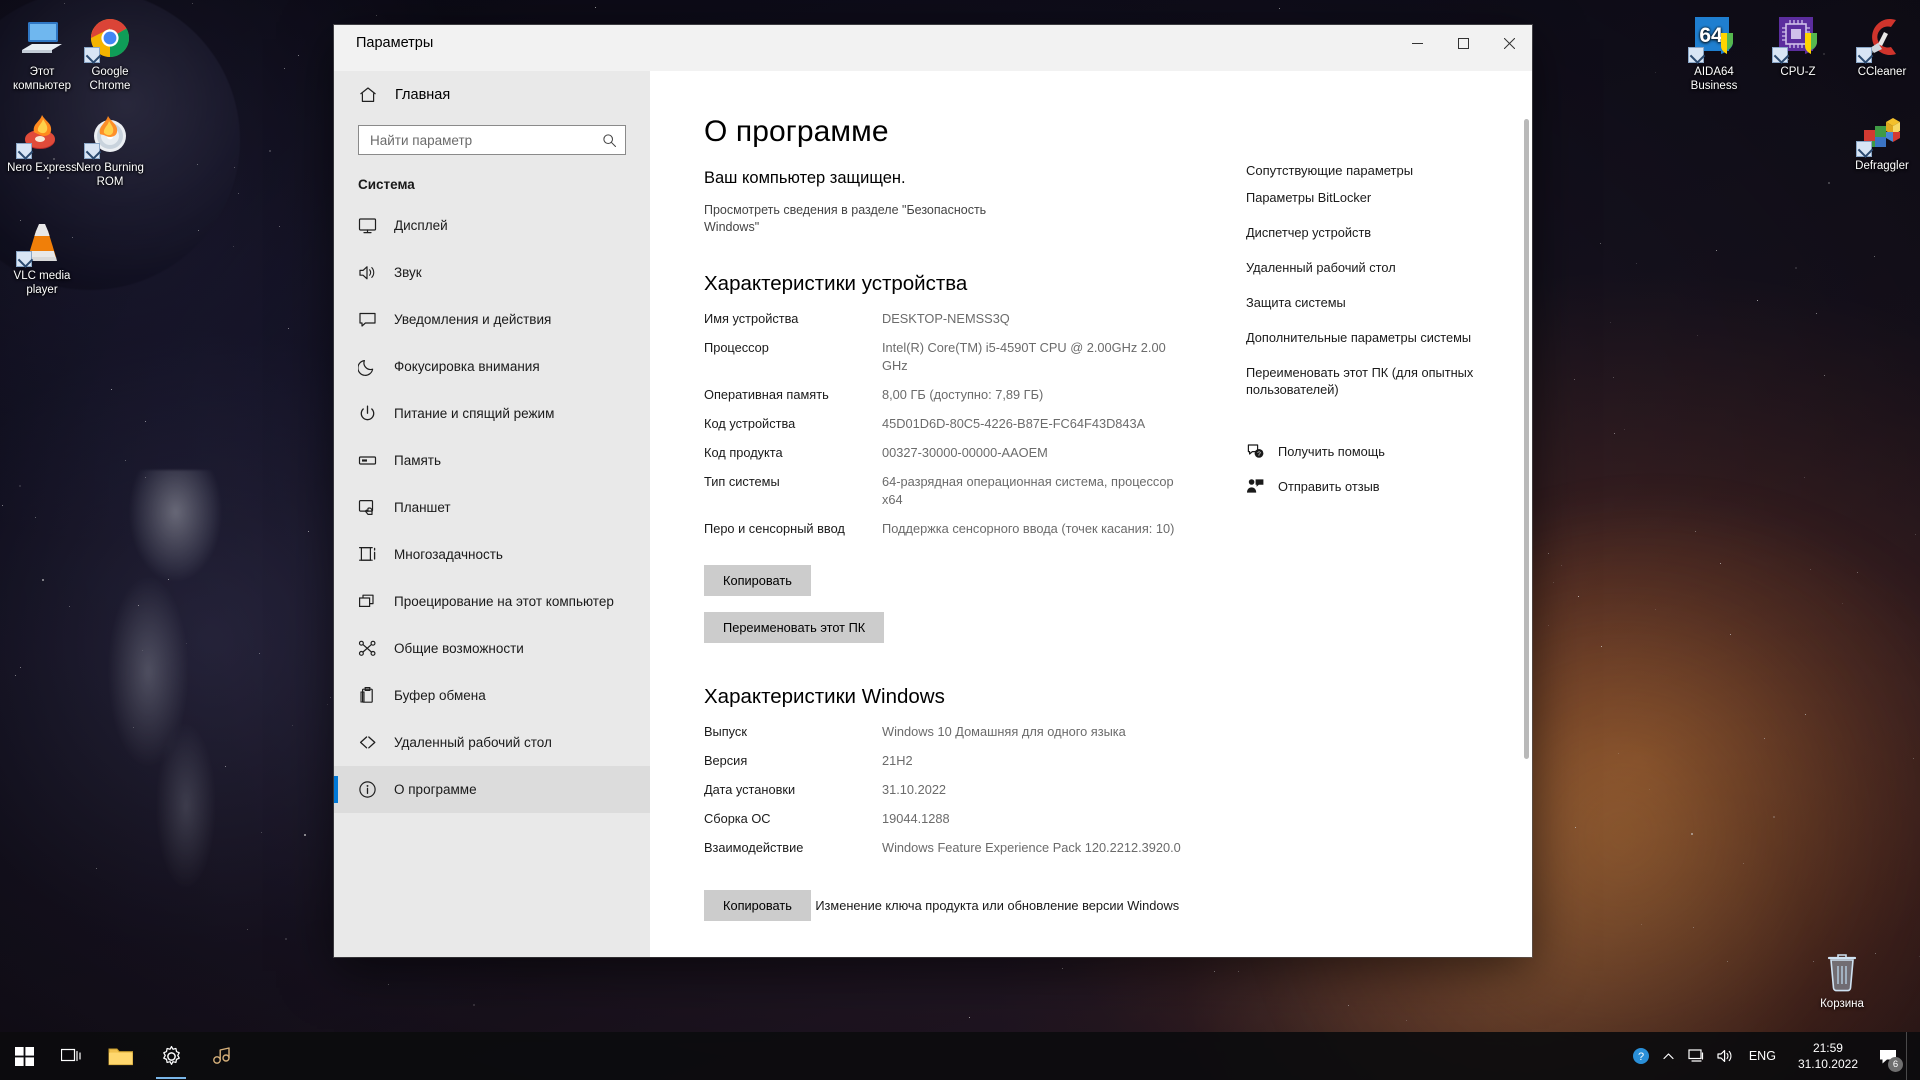  I want to click on desktop-icon-aida64: 64 AIDA64 Business, so click(1714, 53).